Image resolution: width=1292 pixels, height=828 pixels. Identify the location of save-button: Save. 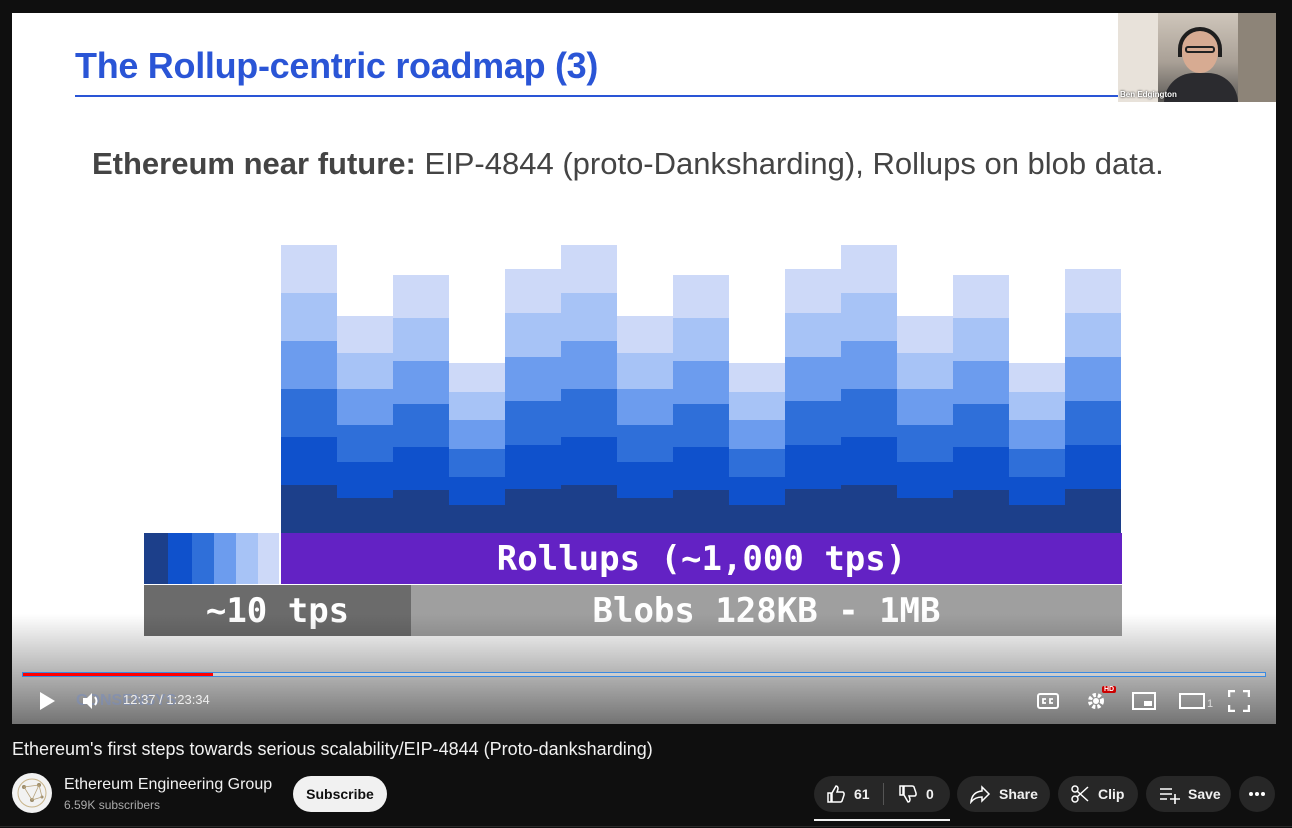
(1188, 794).